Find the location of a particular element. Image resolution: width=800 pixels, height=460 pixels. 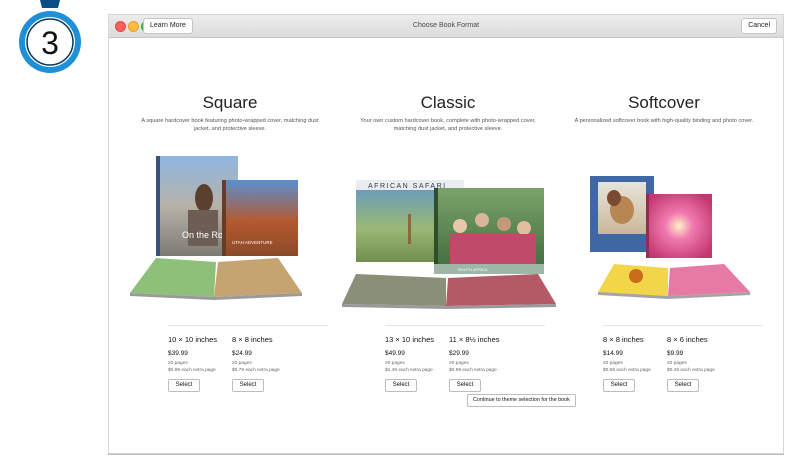

softcover-opt1-price: $14.99 is located at coordinates (613, 353).